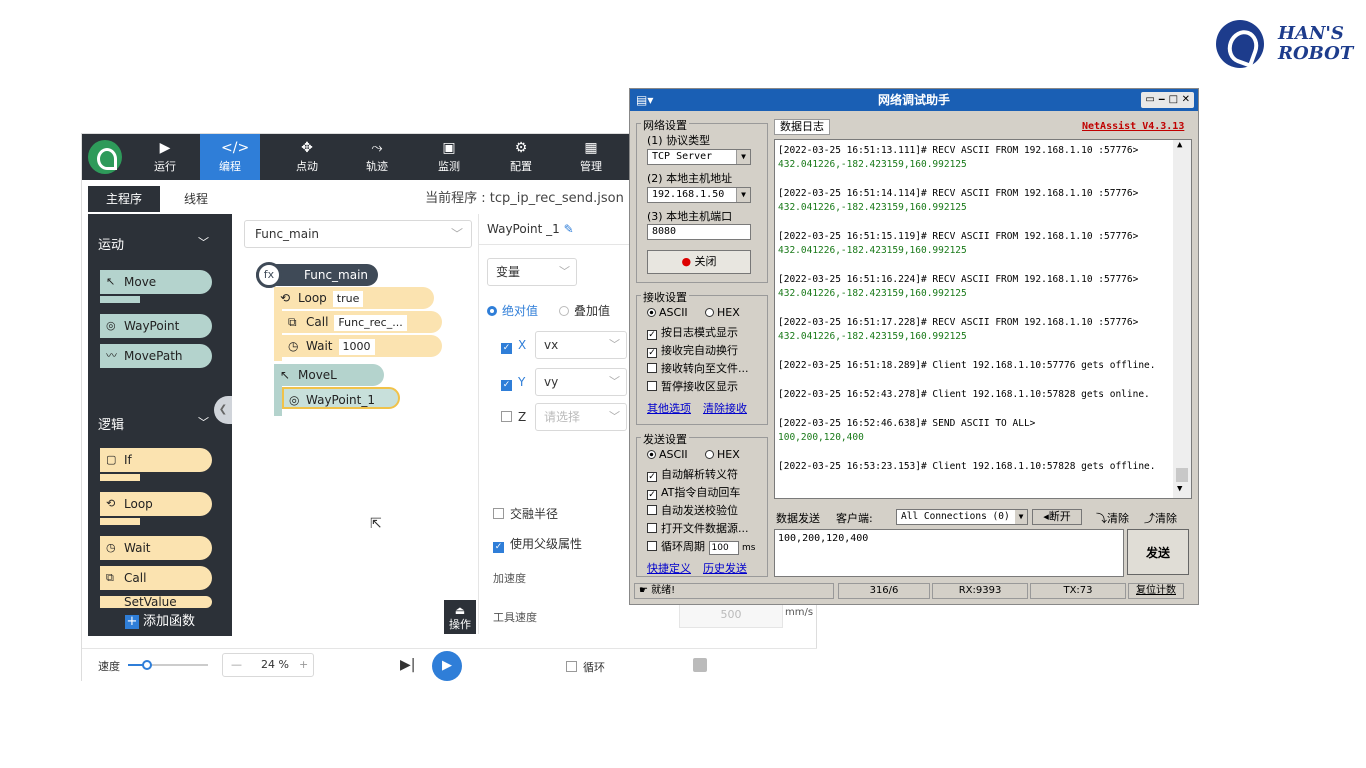  Describe the element at coordinates (581, 345) in the screenshot. I see `x-value-select: vx ﹀` at that location.